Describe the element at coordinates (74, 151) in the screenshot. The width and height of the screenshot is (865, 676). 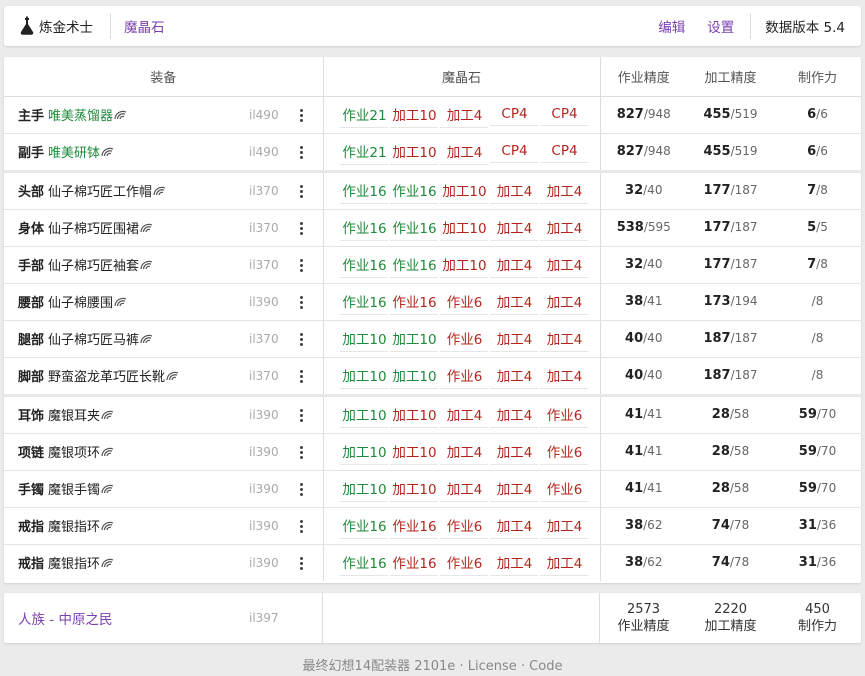
I see `gear-name: 唯美研钵` at that location.